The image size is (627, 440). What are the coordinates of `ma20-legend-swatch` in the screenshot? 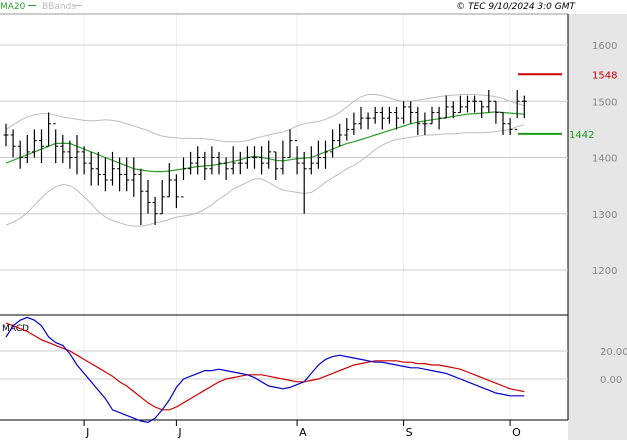 It's located at (32, 5).